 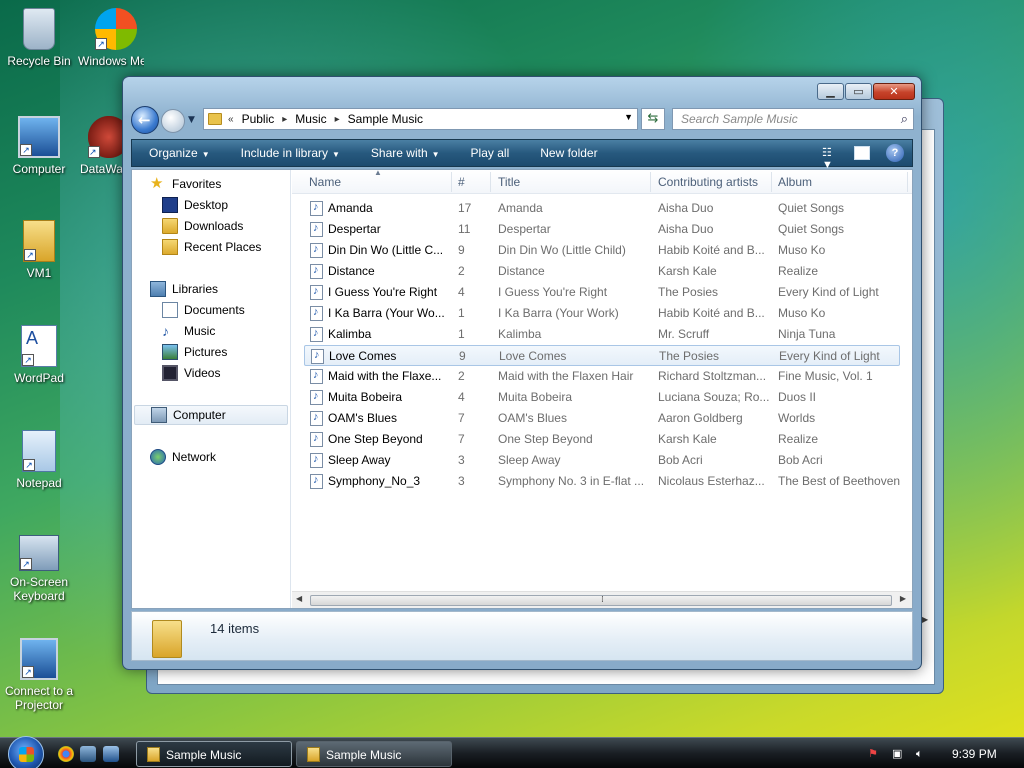 What do you see at coordinates (185, 184) in the screenshot?
I see `nav-favorites: ★ Favorites` at bounding box center [185, 184].